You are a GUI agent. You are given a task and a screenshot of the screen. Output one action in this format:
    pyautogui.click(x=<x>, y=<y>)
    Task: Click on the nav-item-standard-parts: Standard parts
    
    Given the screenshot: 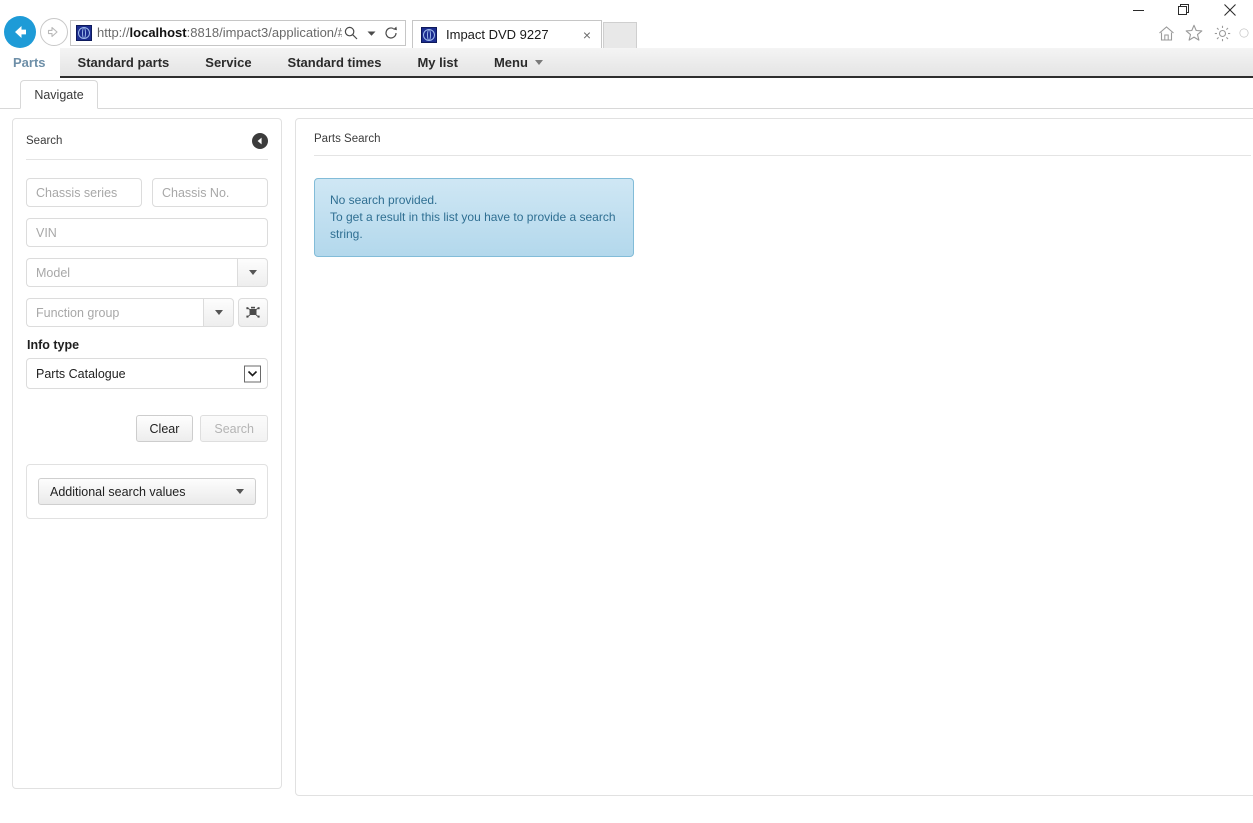 What is the action you would take?
    pyautogui.click(x=123, y=63)
    